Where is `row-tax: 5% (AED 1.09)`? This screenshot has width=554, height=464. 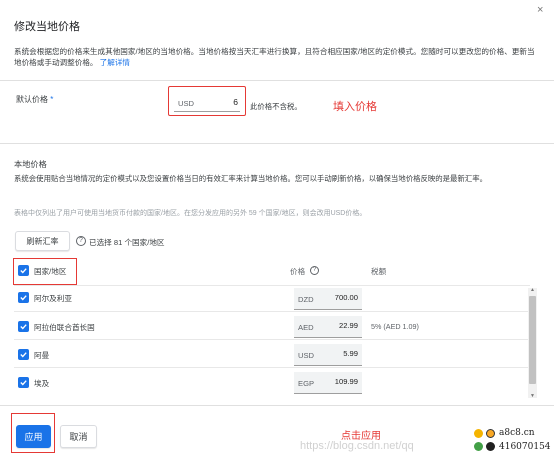
row-tax: 5% (AED 1.09) is located at coordinates (395, 326).